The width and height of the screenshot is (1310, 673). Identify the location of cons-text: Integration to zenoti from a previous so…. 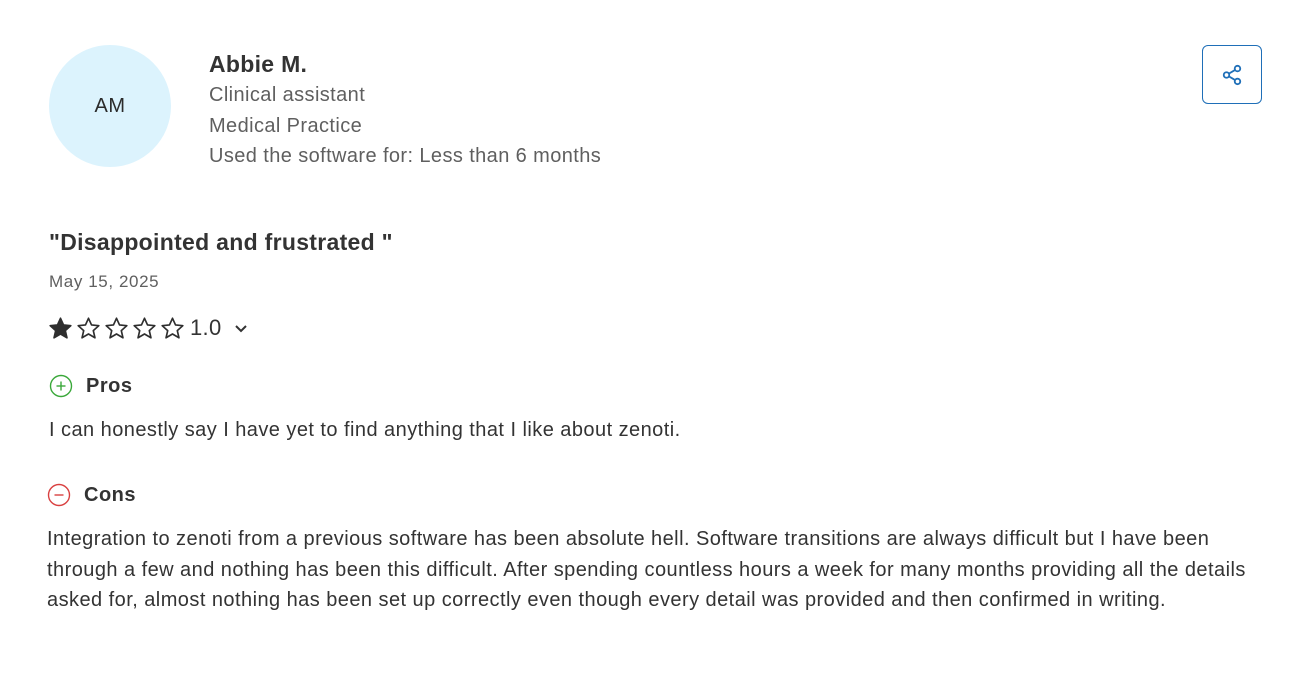
(646, 569).